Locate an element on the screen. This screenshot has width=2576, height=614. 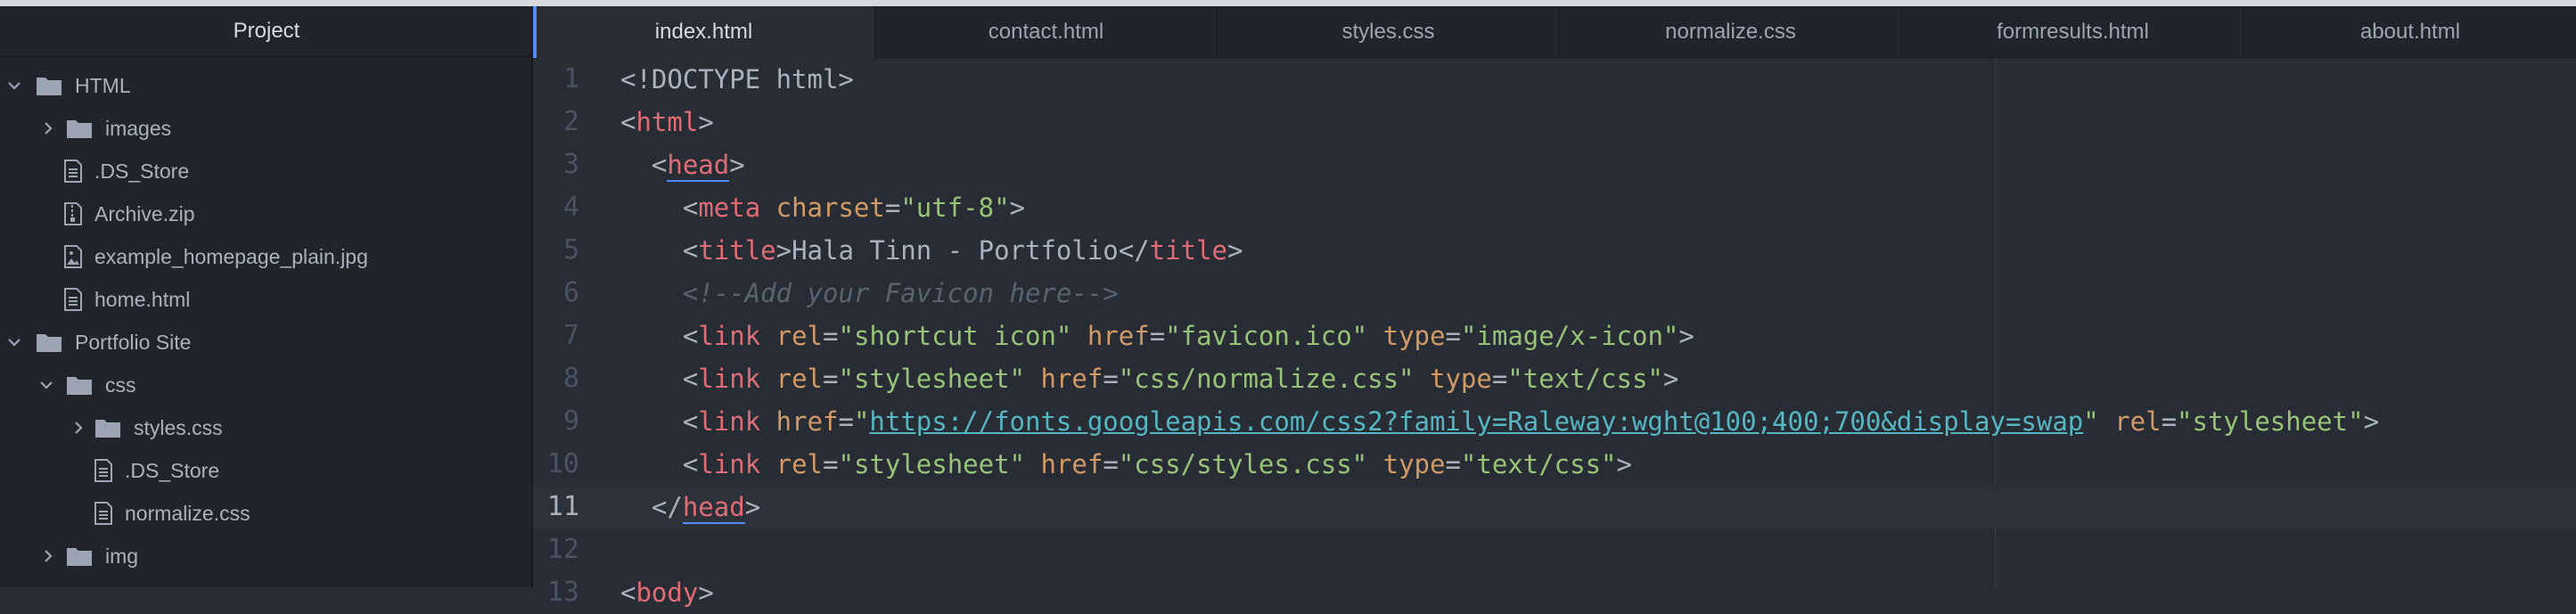
code-token: type is located at coordinates (1414, 464).